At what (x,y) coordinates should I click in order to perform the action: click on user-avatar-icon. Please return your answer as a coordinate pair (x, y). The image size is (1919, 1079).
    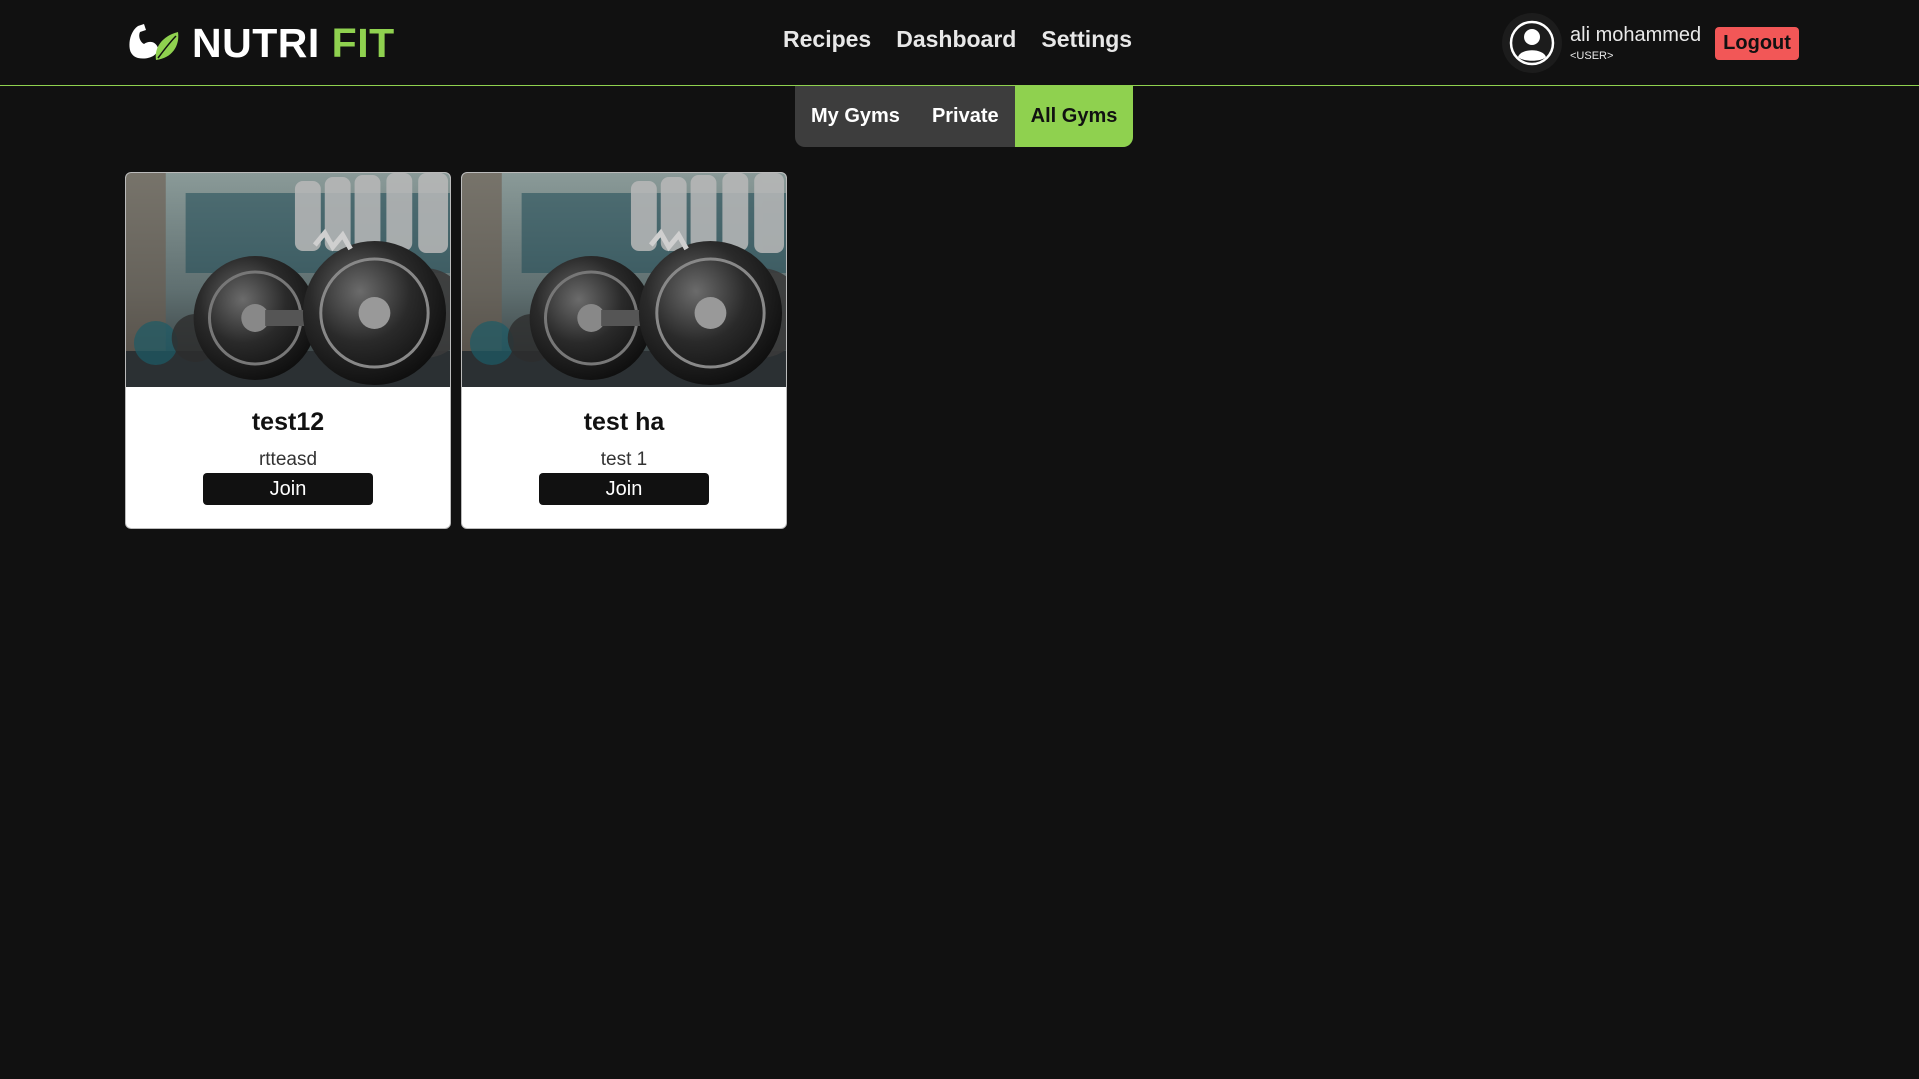
    Looking at the image, I should click on (1532, 43).